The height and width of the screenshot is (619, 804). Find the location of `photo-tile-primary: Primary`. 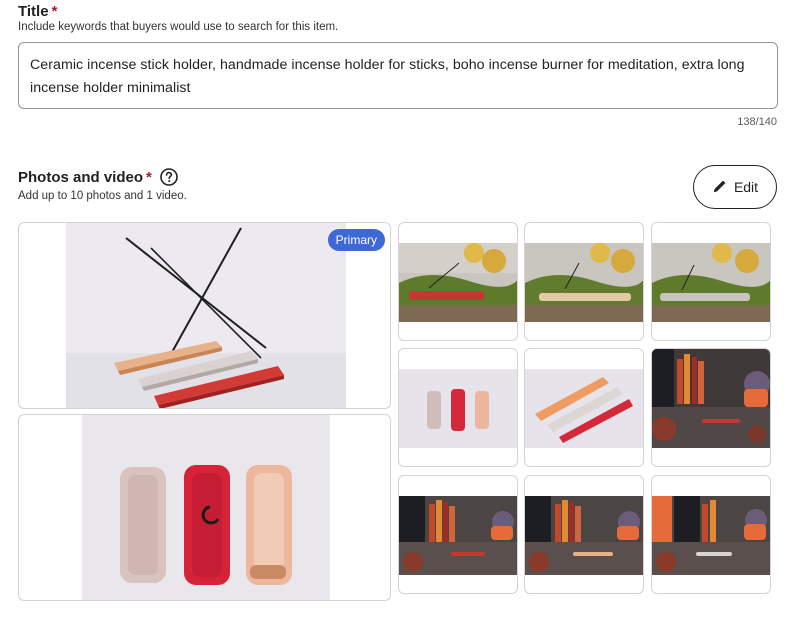

photo-tile-primary: Primary is located at coordinates (204, 315).